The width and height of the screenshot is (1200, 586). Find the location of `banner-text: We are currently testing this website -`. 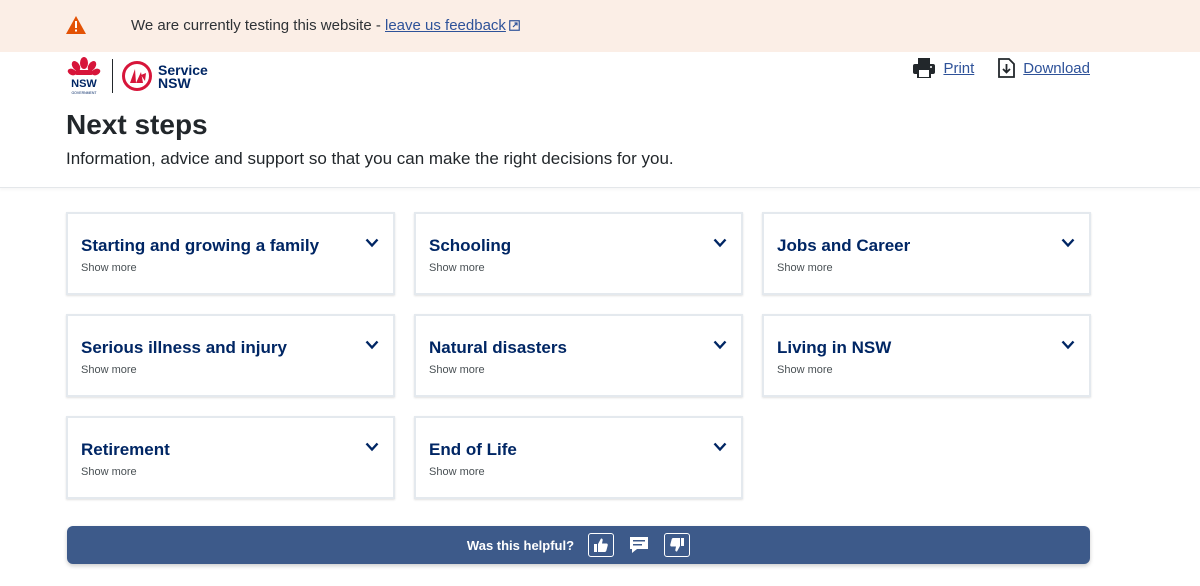

banner-text: We are currently testing this website - is located at coordinates (258, 25).